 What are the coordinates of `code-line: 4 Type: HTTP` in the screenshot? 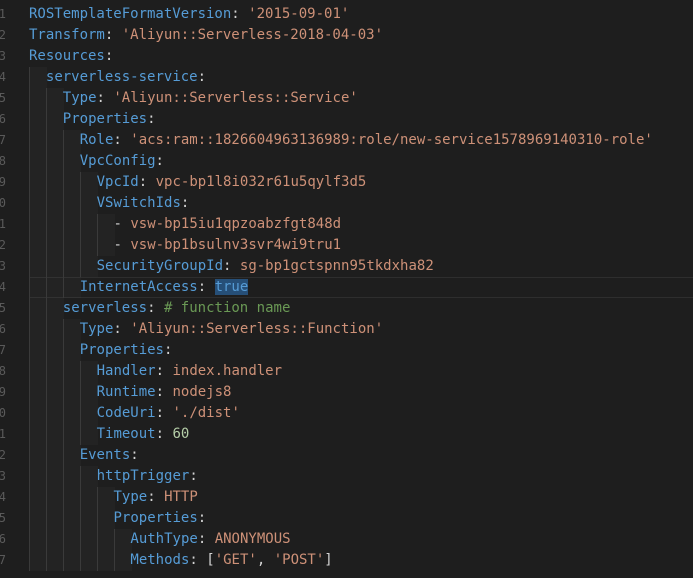 It's located at (346, 497).